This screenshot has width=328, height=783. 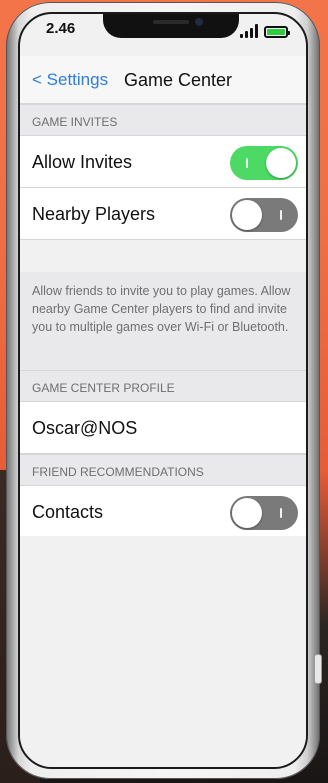 I want to click on back-to-settings-button: < Settings, so click(x=70, y=80).